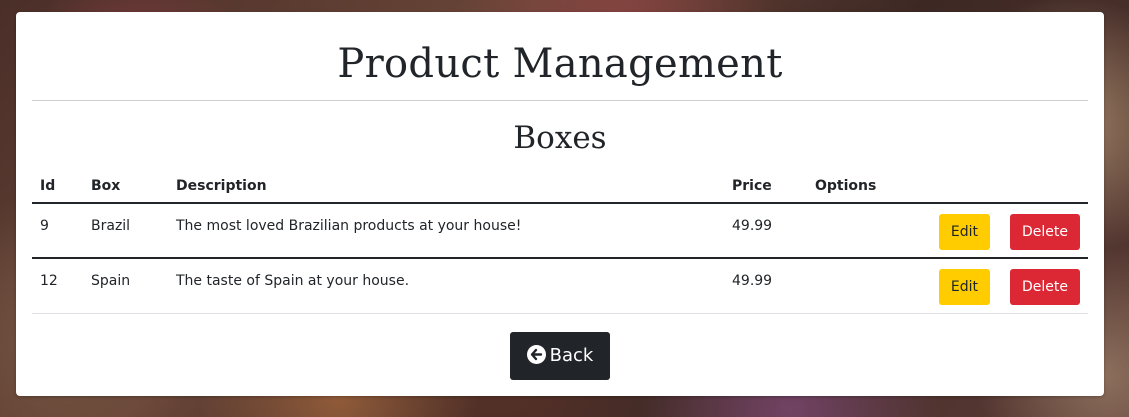 The height and width of the screenshot is (417, 1129). Describe the element at coordinates (125, 286) in the screenshot. I see `cell-box: Spain` at that location.